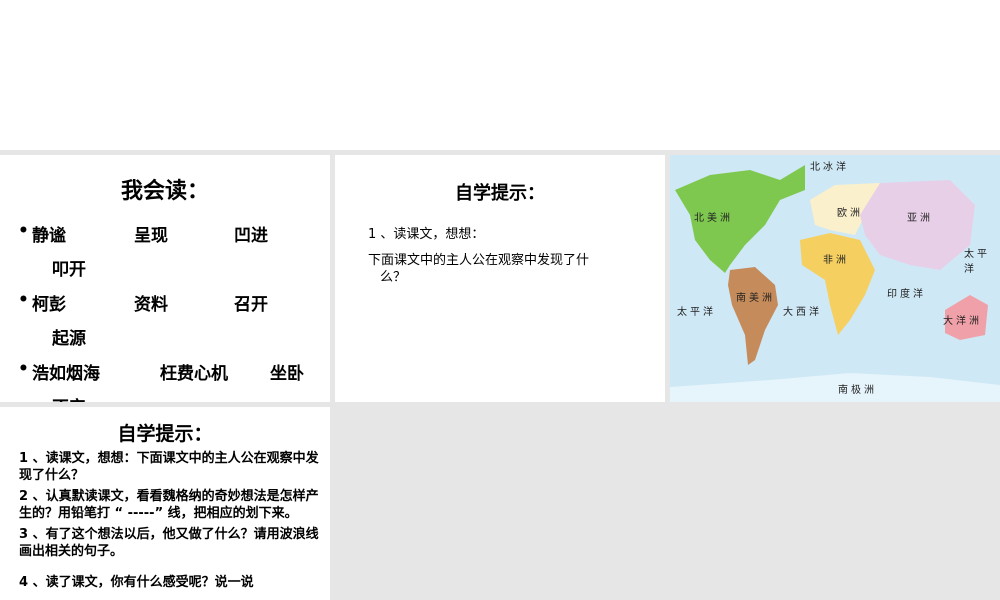 Image resolution: width=1000 pixels, height=600 pixels. I want to click on map-label: 非洲, so click(836, 260).